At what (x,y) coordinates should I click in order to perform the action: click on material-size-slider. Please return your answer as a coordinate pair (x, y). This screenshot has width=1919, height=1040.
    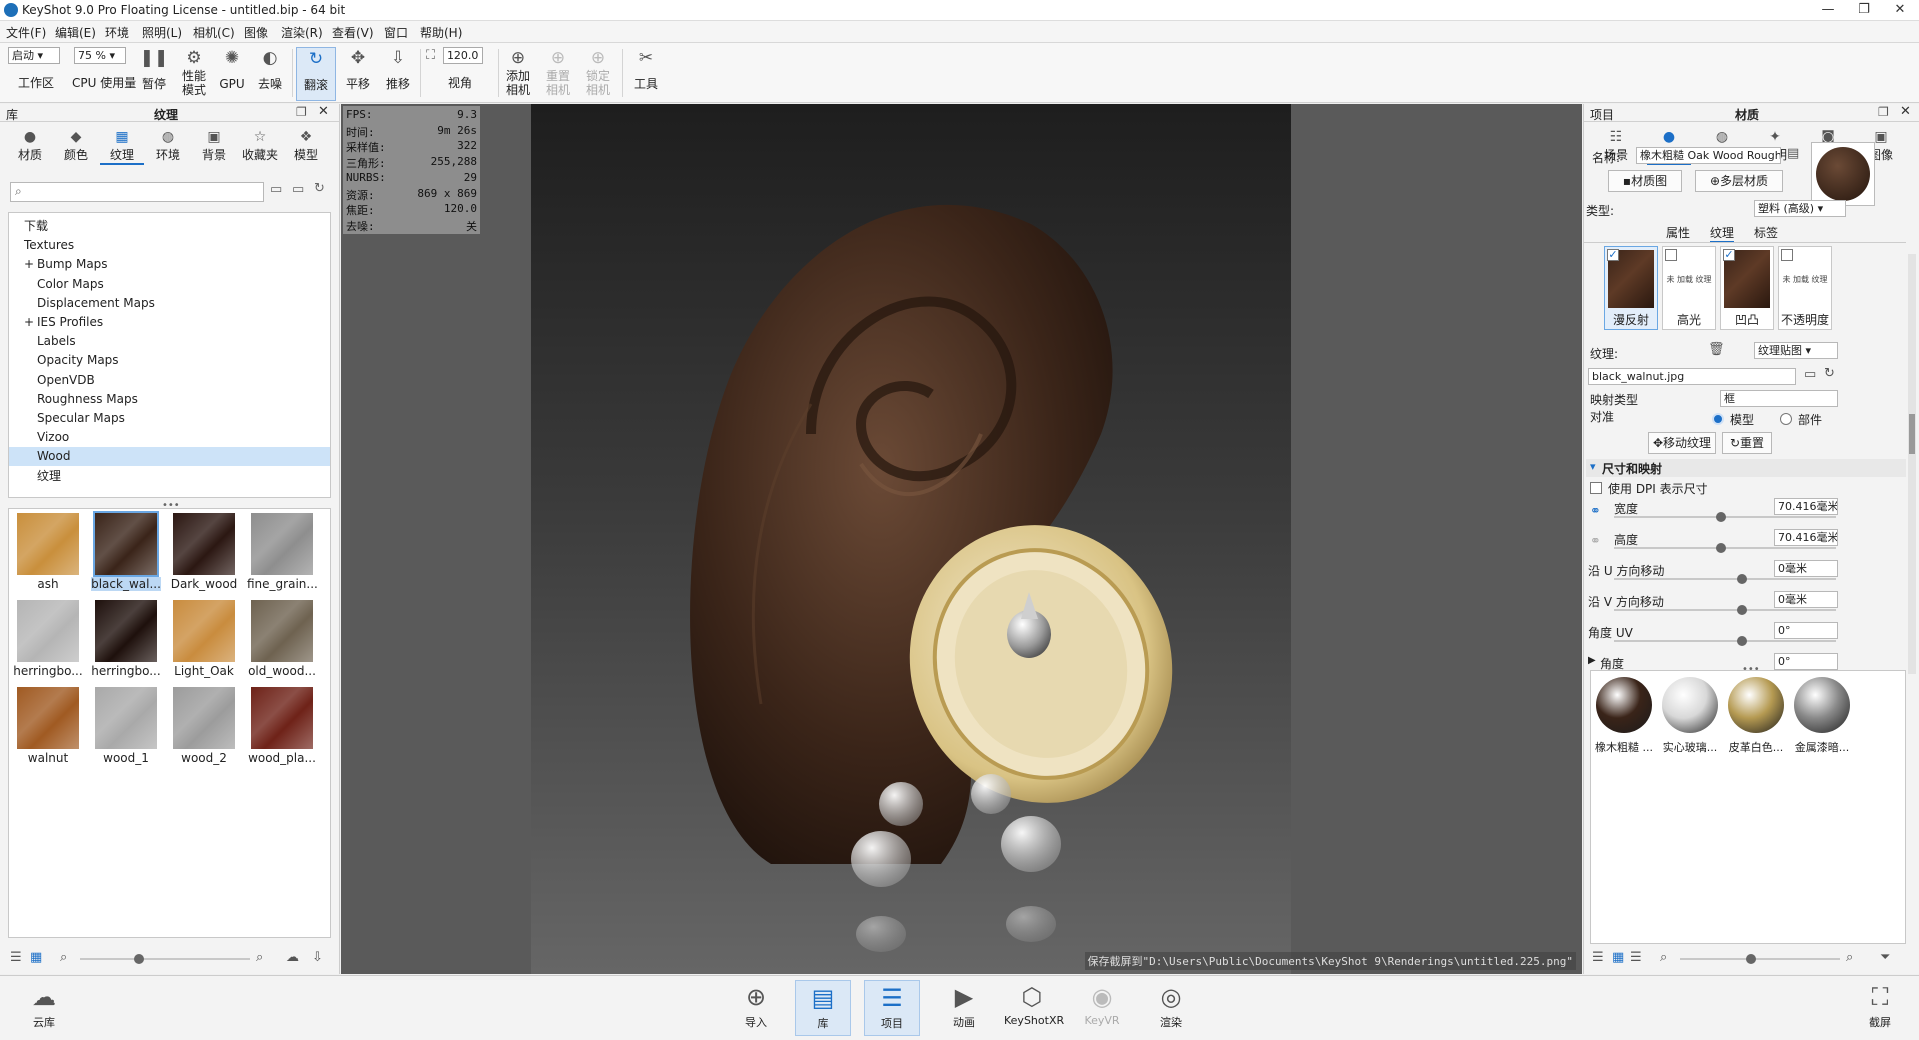
    Looking at the image, I should click on (1760, 959).